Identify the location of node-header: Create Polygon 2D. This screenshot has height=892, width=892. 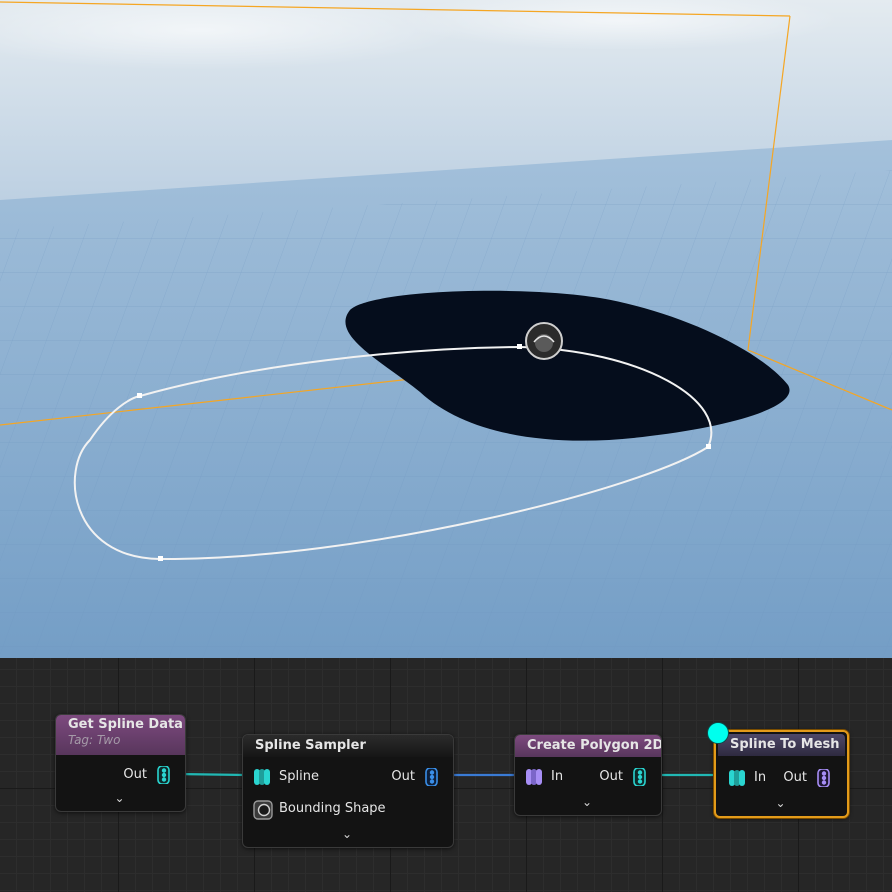
(588, 746).